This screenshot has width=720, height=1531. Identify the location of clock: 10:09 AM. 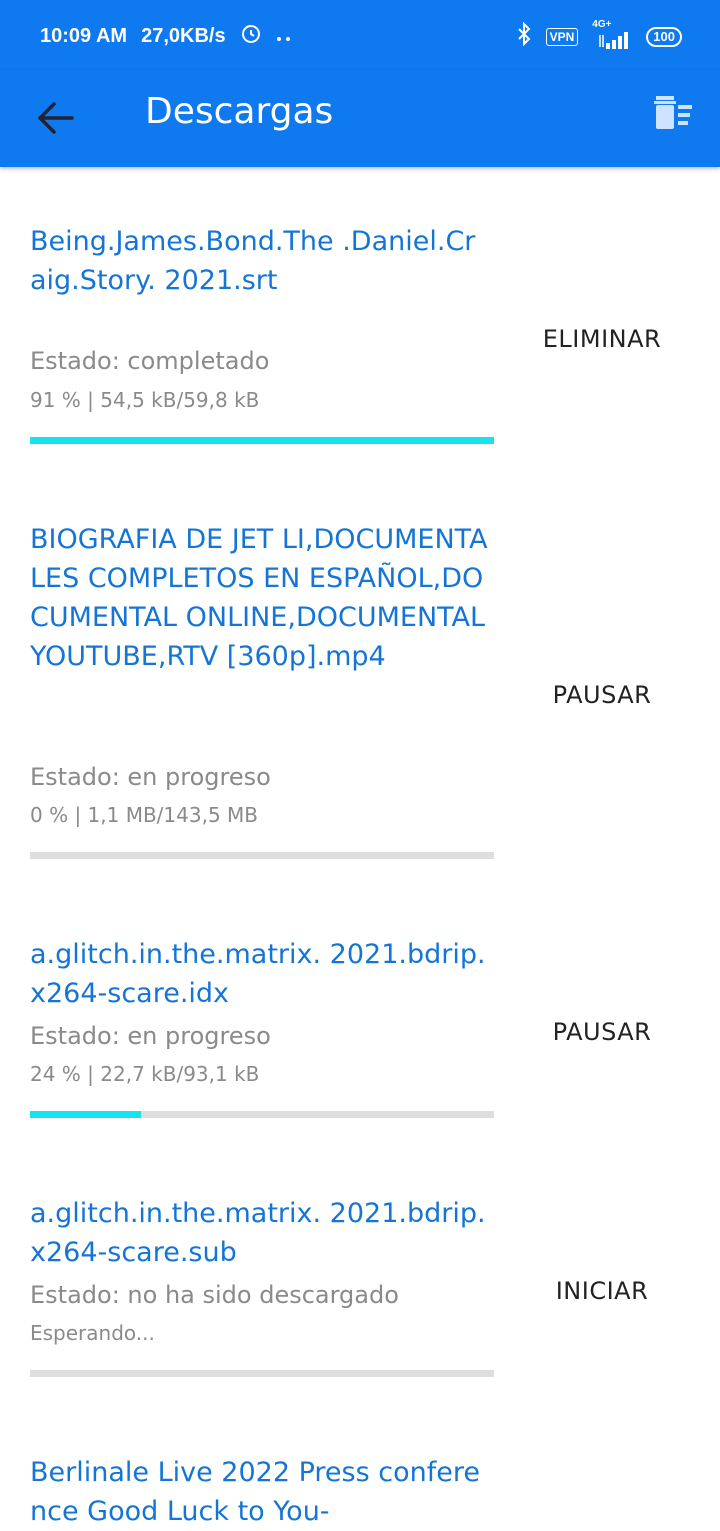
(84, 35).